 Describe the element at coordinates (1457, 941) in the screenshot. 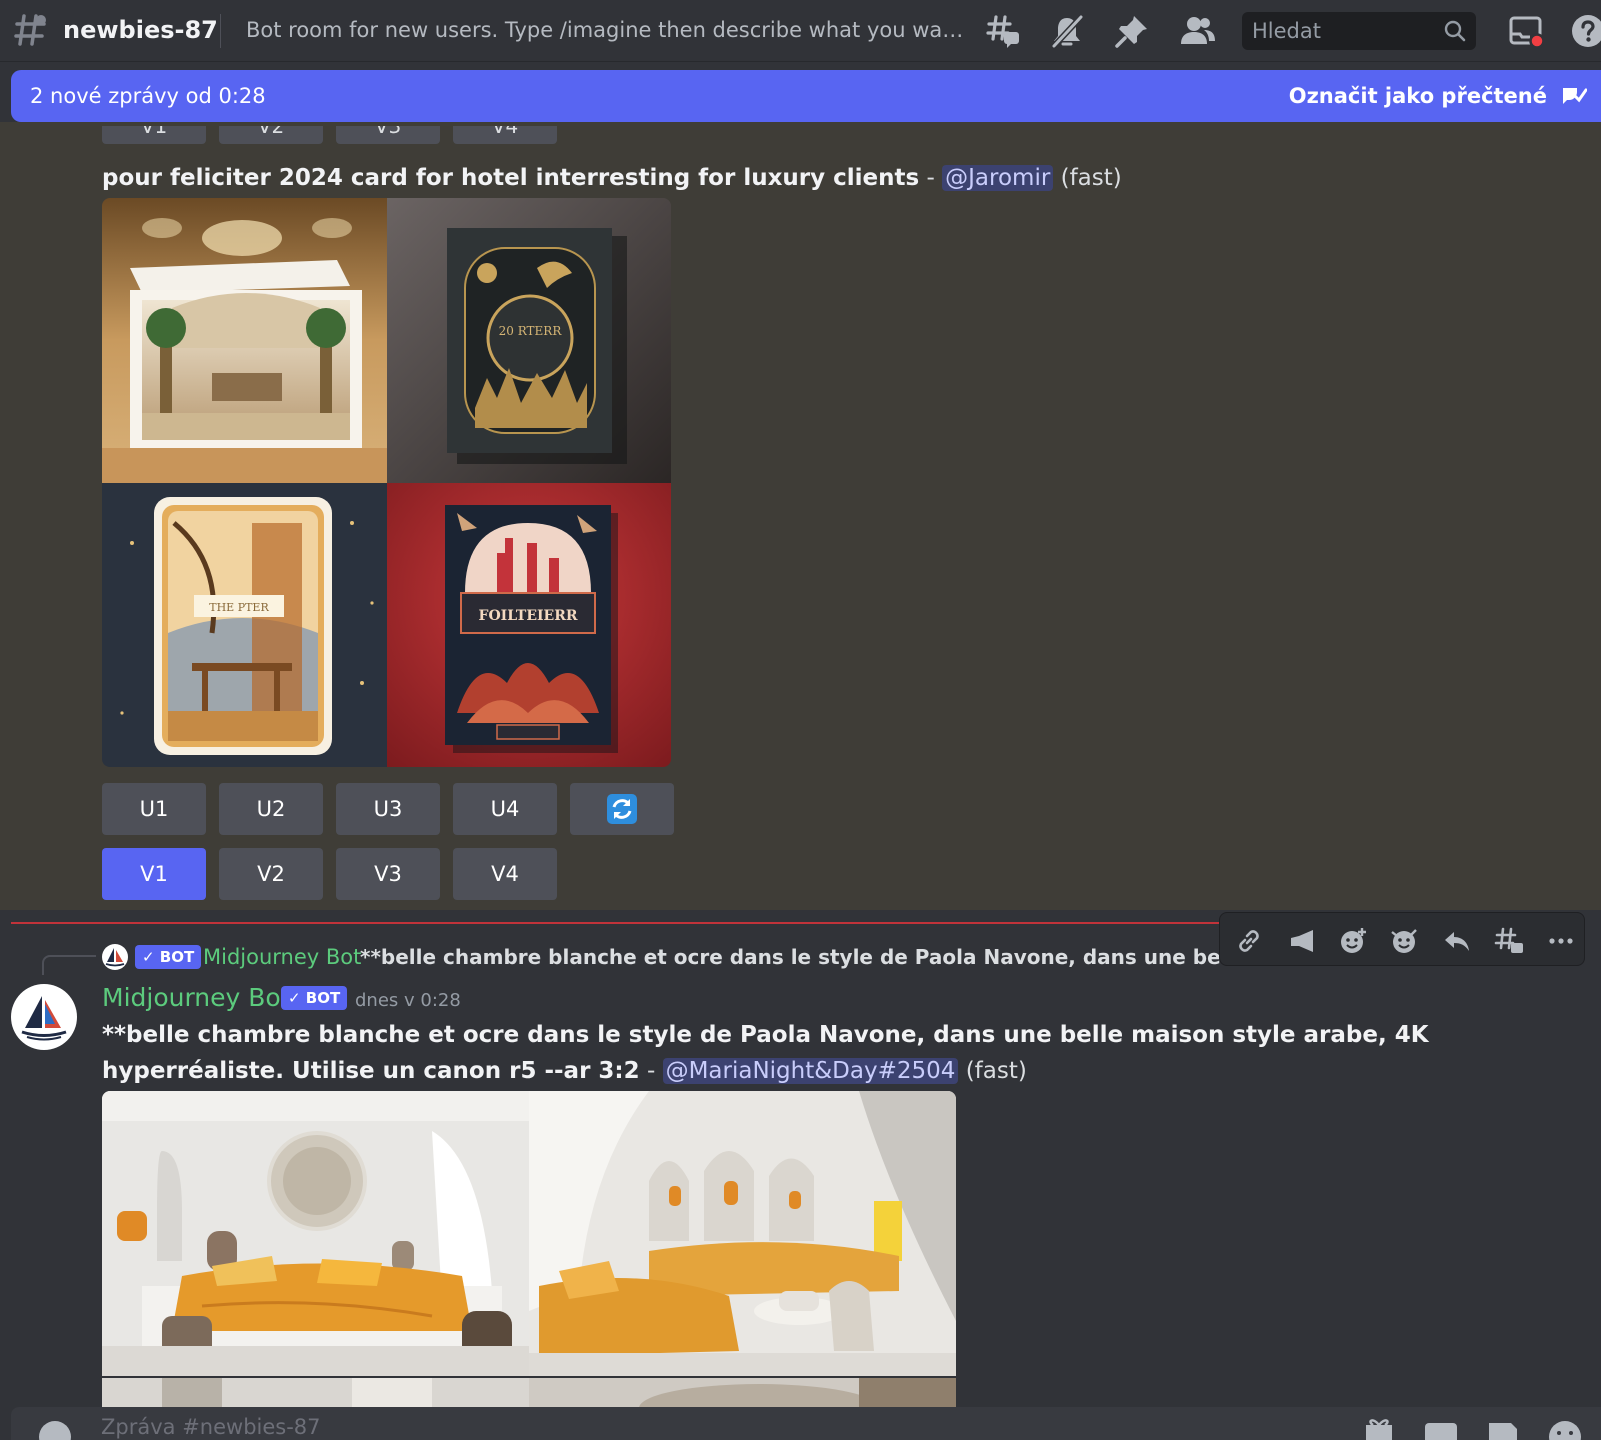

I see `reply-icon` at that location.